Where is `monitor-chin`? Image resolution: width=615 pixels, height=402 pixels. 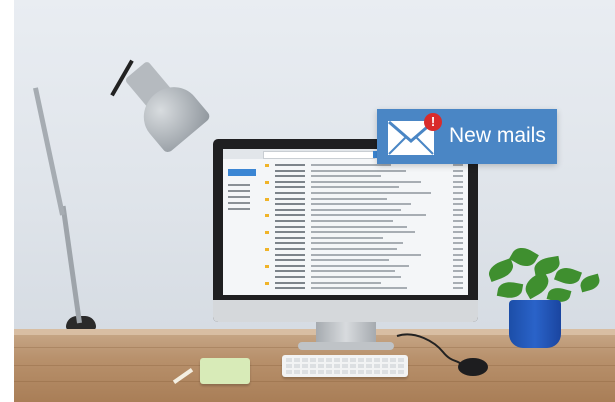
monitor-chin is located at coordinates (345, 311).